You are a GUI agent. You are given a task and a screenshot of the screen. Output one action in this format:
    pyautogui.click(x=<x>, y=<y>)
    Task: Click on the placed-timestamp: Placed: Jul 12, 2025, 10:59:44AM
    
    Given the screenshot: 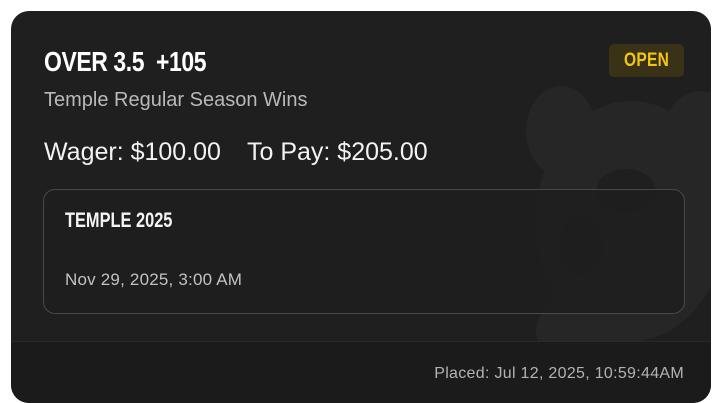 What is the action you would take?
    pyautogui.click(x=559, y=373)
    